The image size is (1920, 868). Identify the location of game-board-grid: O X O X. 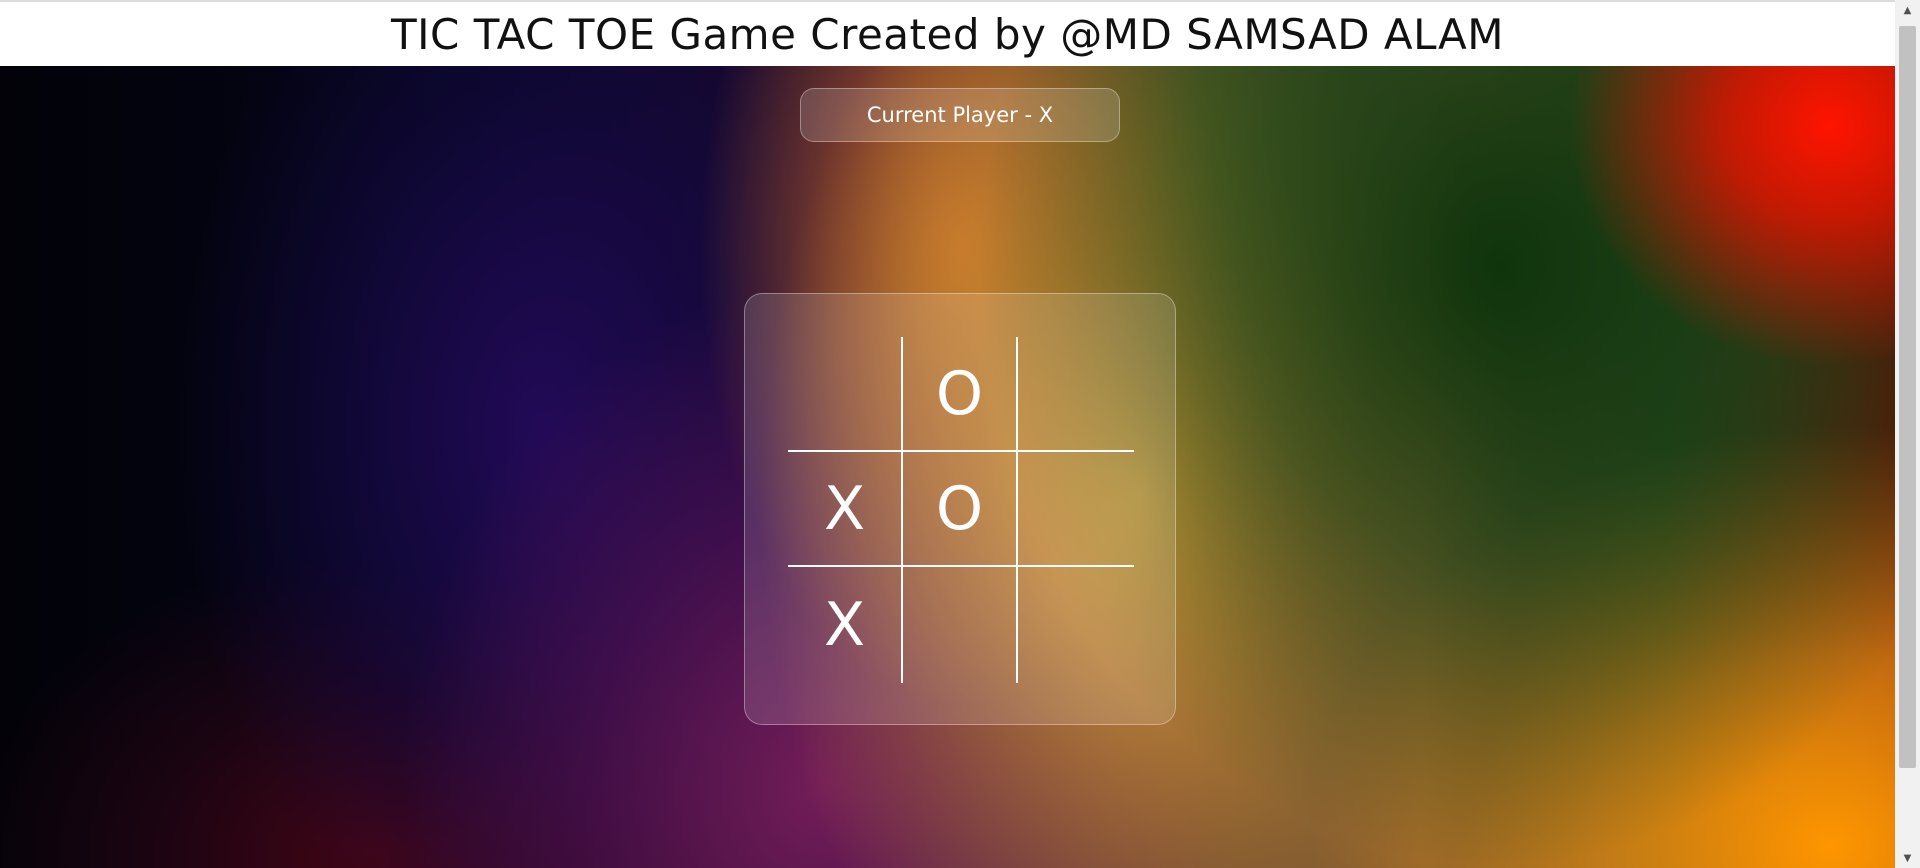
(961, 510).